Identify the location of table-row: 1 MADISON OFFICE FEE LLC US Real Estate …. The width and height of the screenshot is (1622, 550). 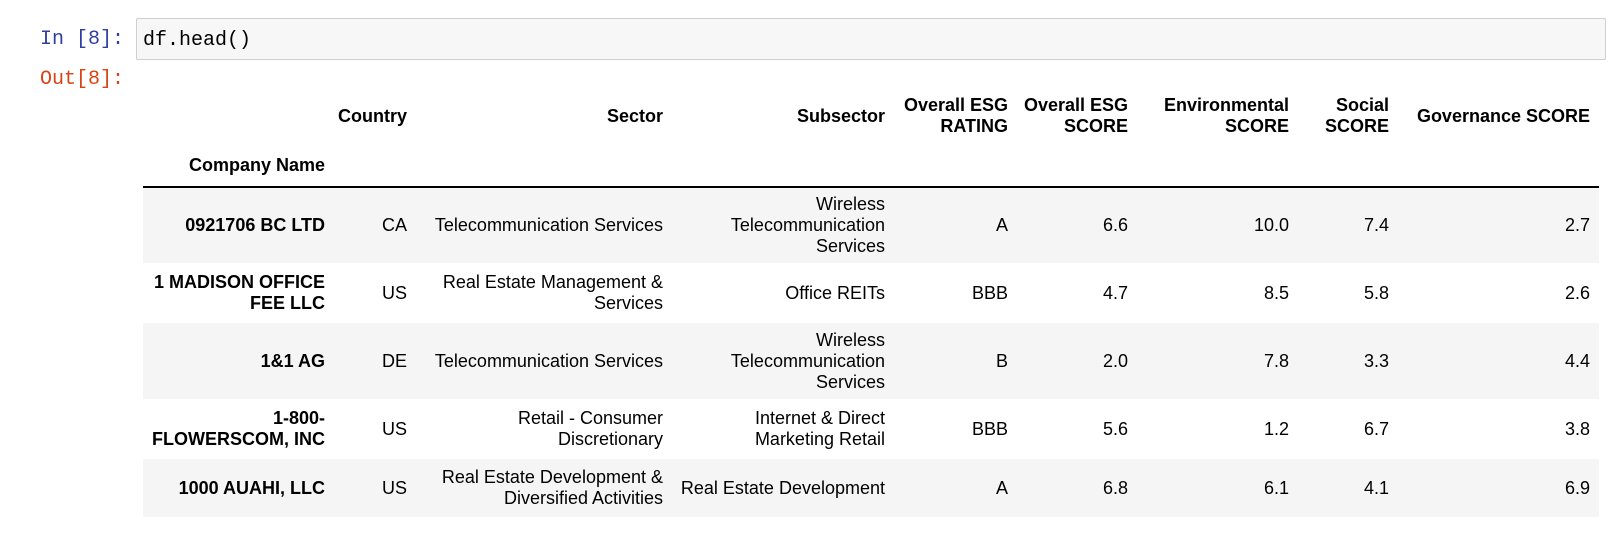
(871, 293).